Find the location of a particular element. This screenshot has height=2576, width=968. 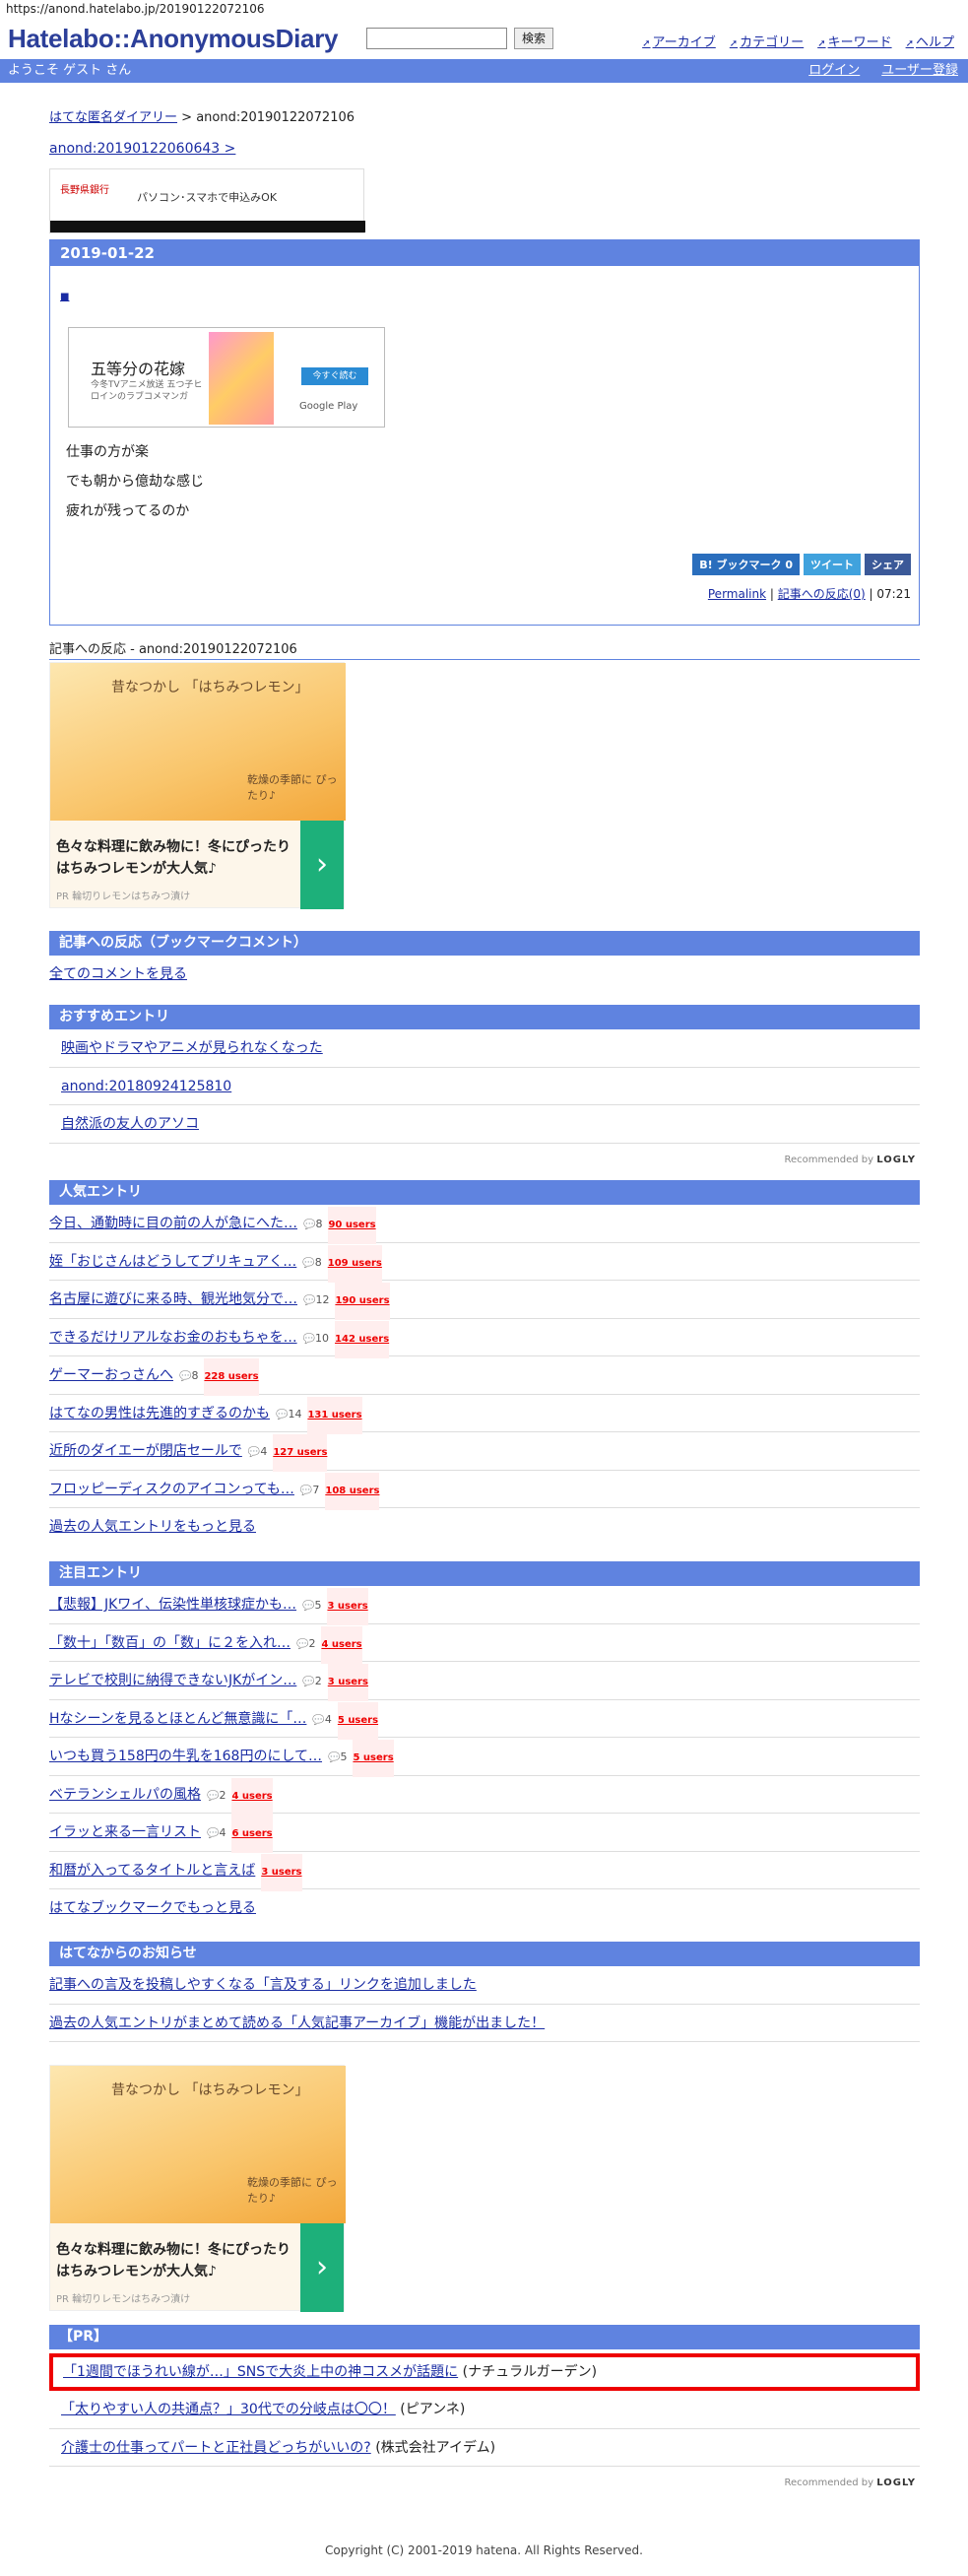

ninki-more-link: 過去の人気エントリをもっと見る is located at coordinates (152, 1527).